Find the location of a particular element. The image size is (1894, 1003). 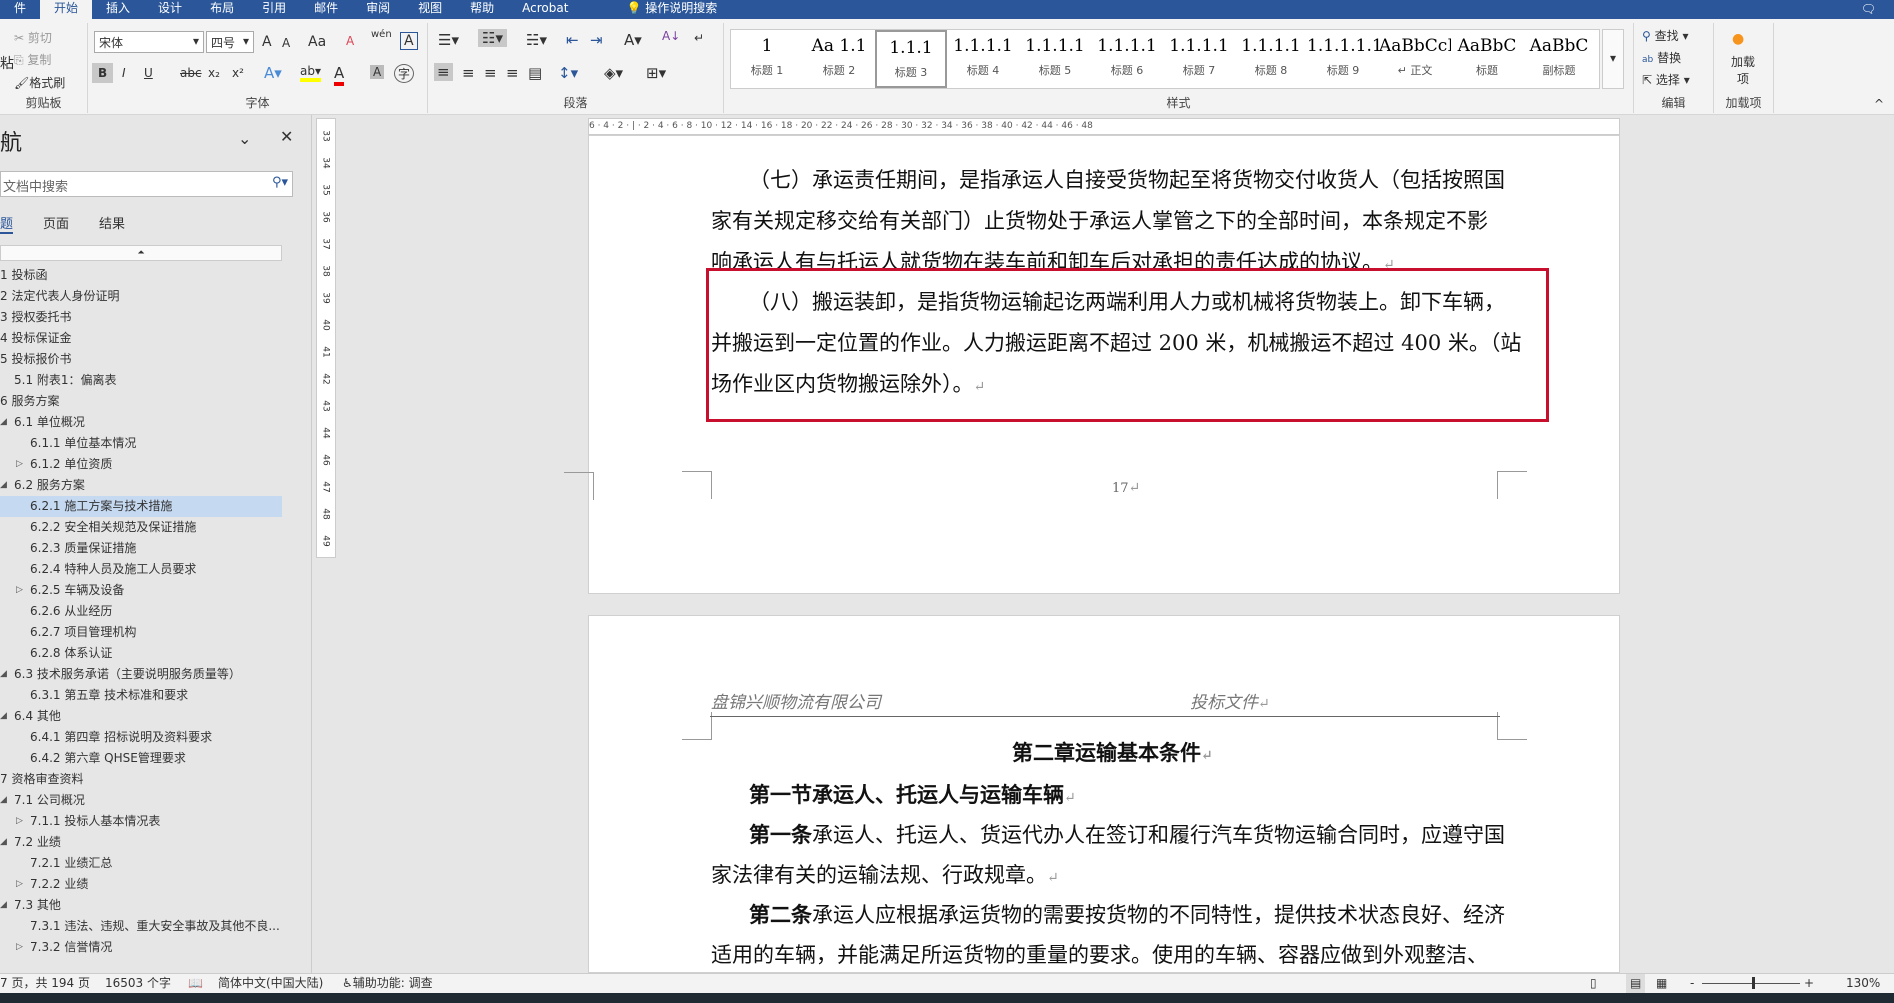

web-layout-icon: ▦ is located at coordinates (1661, 983).